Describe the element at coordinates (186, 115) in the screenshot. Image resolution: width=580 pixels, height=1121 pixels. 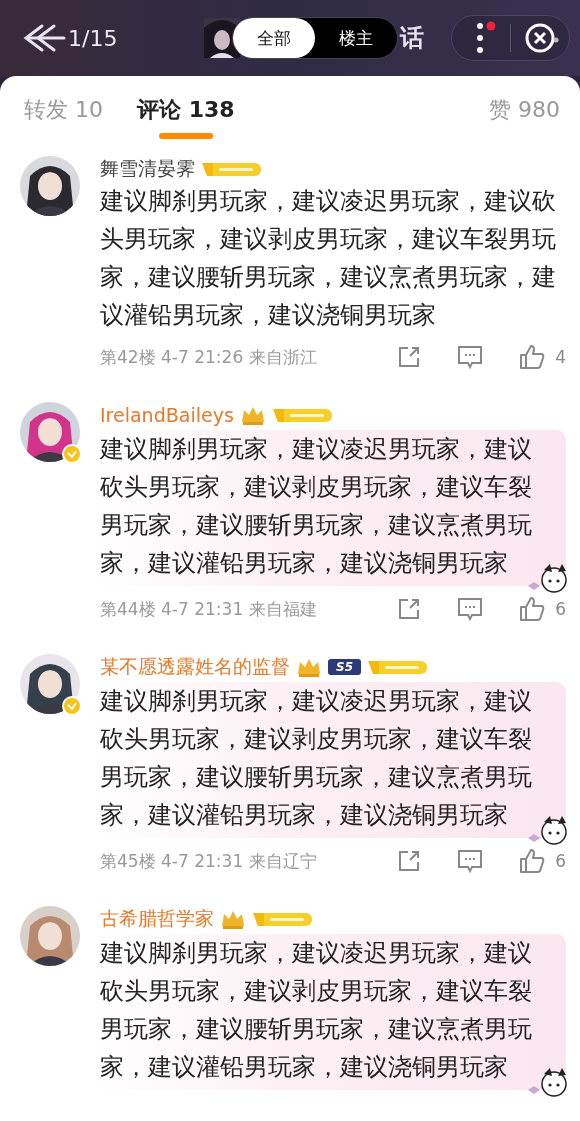
I see `tab: 评论 138` at that location.